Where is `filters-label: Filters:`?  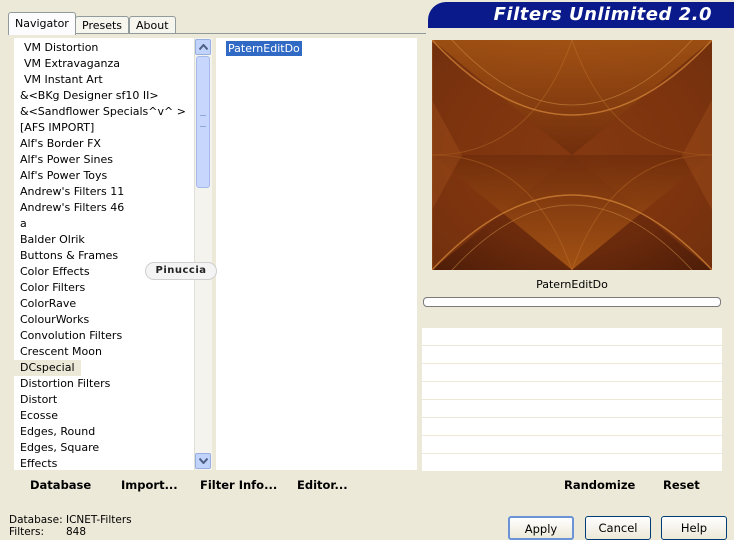 filters-label: Filters: is located at coordinates (27, 532).